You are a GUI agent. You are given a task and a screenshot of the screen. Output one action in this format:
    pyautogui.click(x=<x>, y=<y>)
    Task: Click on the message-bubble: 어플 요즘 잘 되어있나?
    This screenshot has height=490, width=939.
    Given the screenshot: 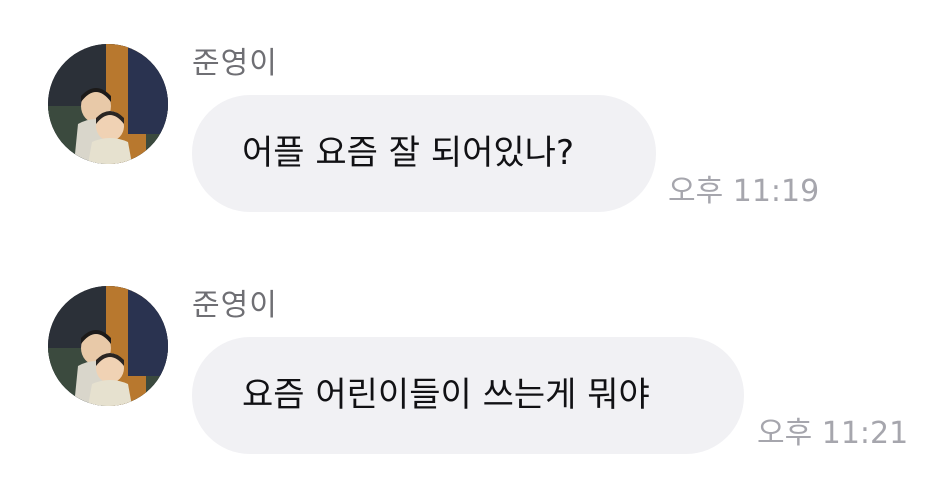 What is the action you would take?
    pyautogui.click(x=424, y=153)
    